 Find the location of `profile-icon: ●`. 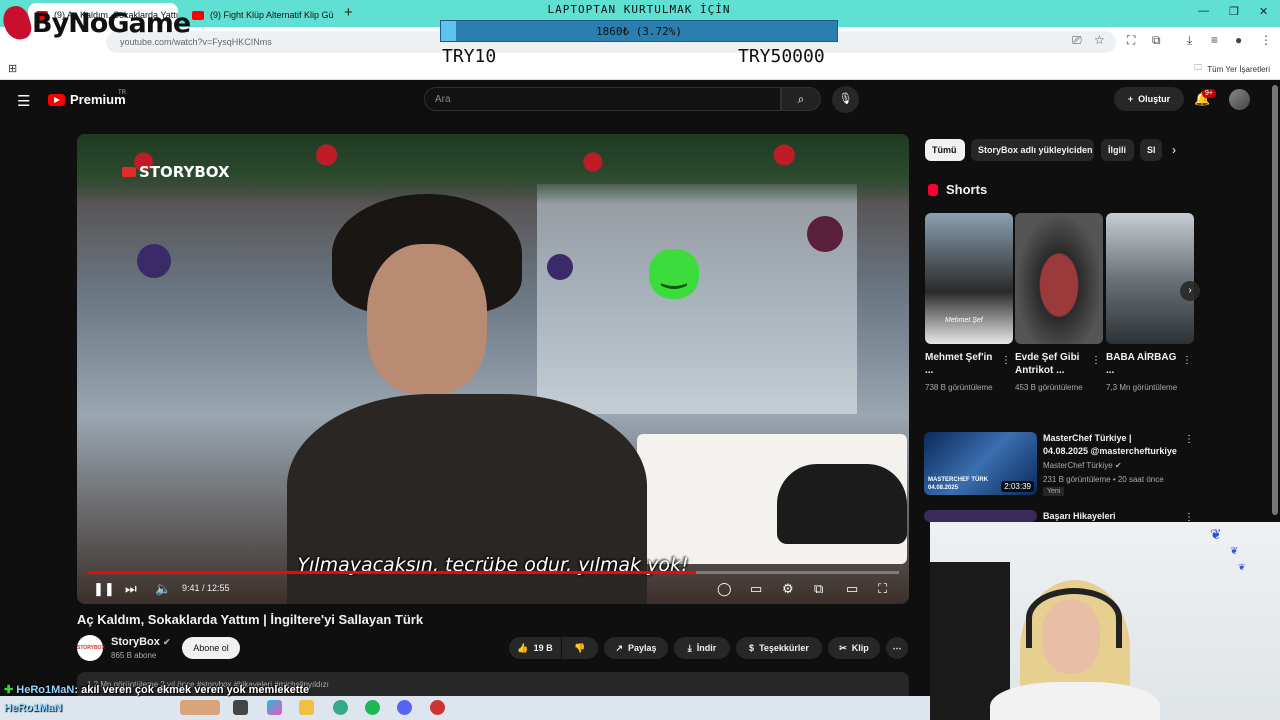

profile-icon: ● is located at coordinates (1238, 40).